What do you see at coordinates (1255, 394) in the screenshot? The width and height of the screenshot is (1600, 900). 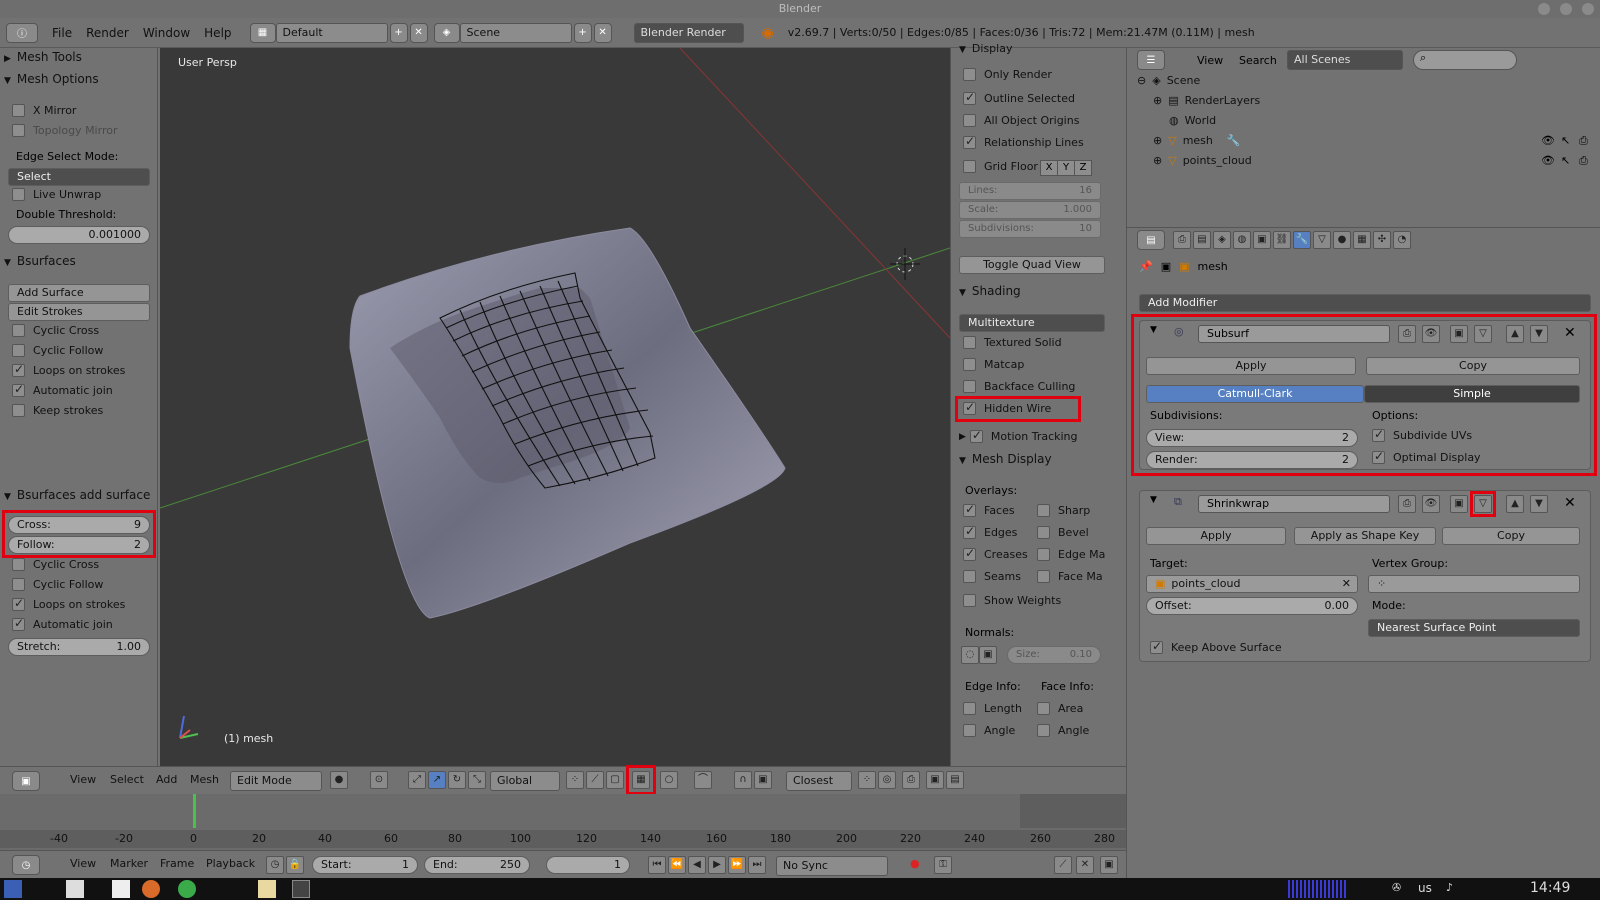 I see `catmull-clark-toggle: Catmull-Clark` at bounding box center [1255, 394].